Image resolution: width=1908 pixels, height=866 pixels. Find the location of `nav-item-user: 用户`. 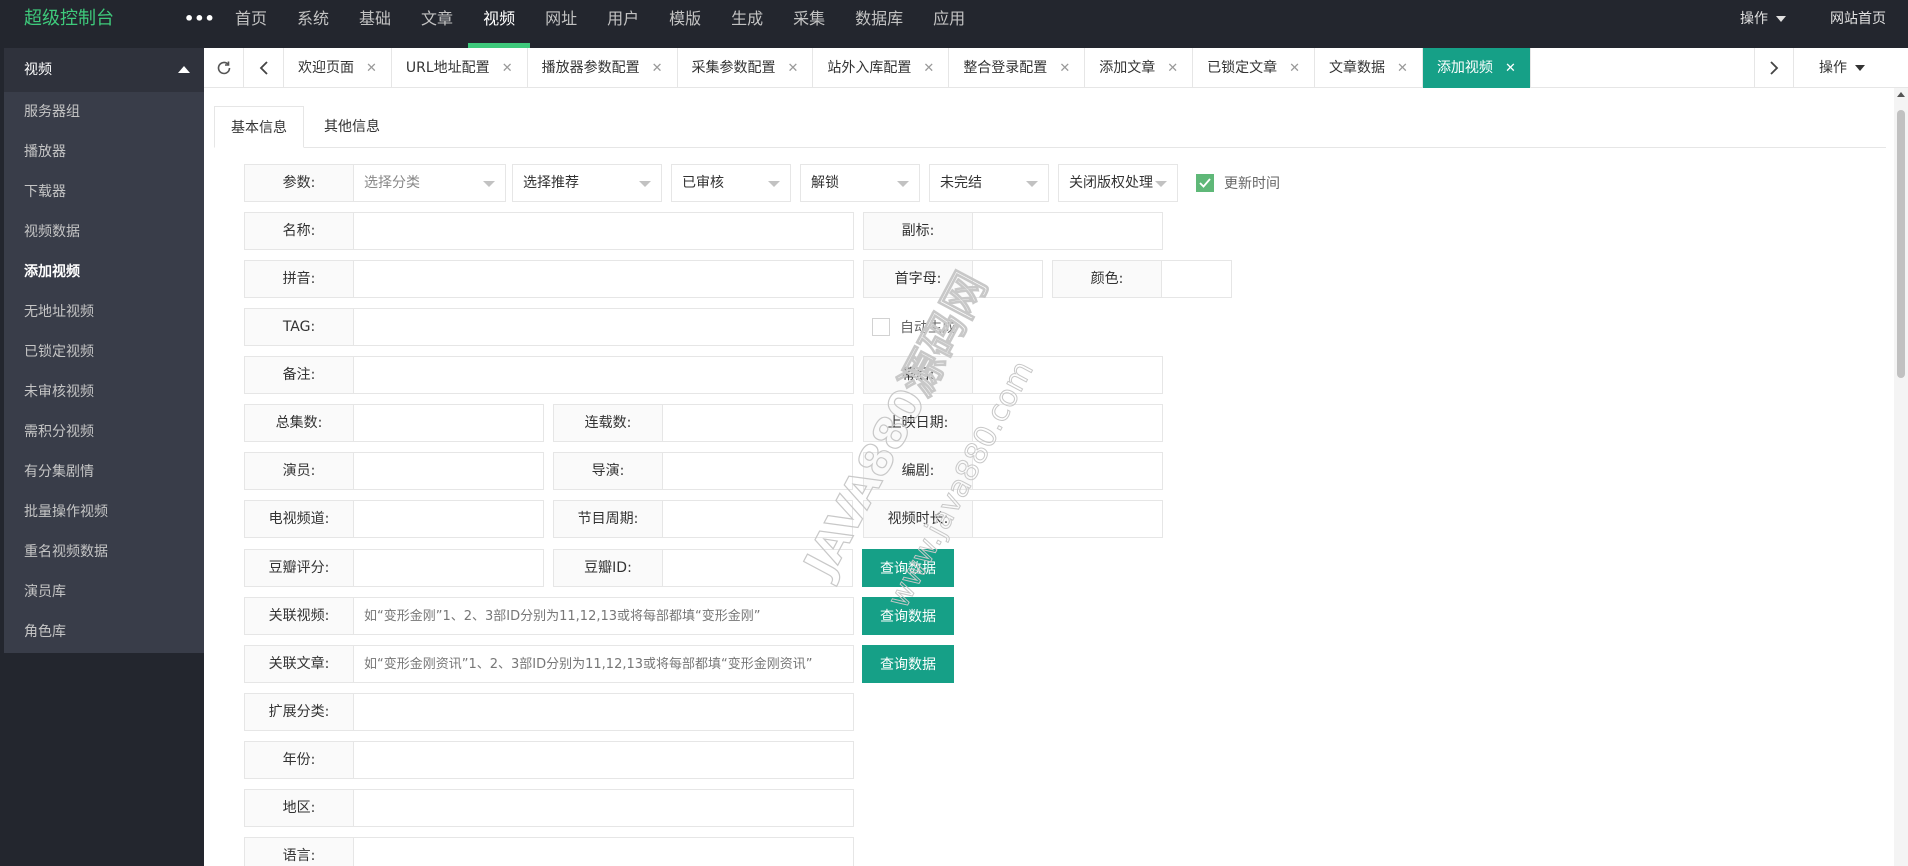

nav-item-user: 用户 is located at coordinates (623, 24).